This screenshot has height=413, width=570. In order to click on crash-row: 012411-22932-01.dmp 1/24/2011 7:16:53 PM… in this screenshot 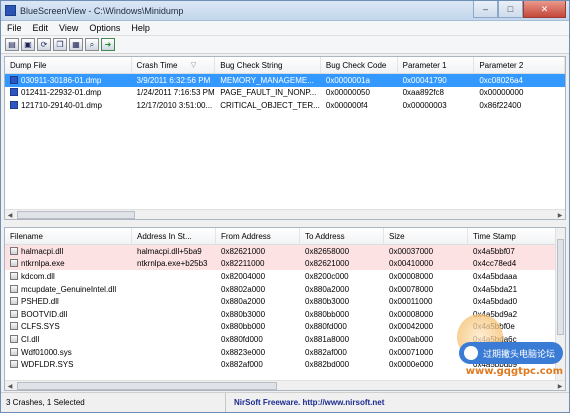, I will do `click(285, 93)`.